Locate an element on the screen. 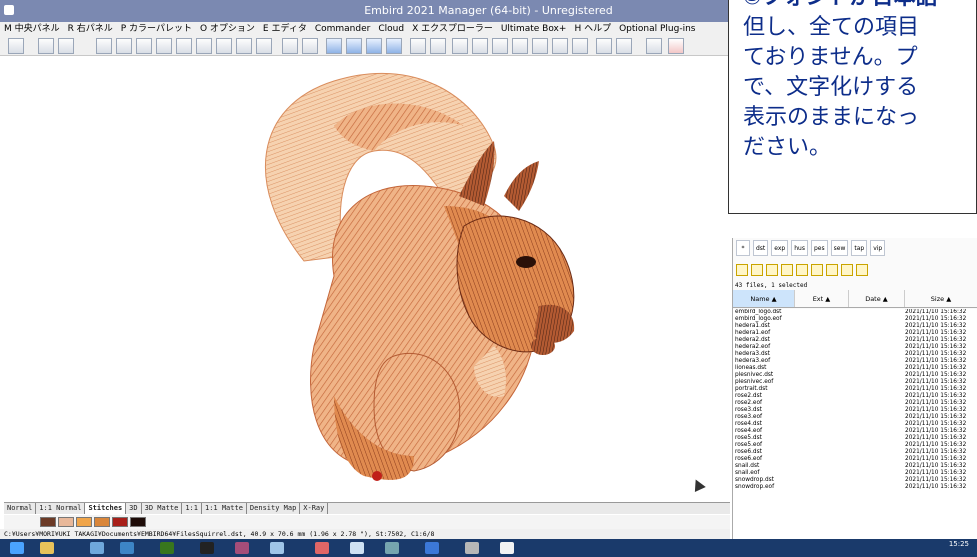 Image resolution: width=977 pixels, height=557 pixels. column-header-date: Date ▲ is located at coordinates (877, 298).